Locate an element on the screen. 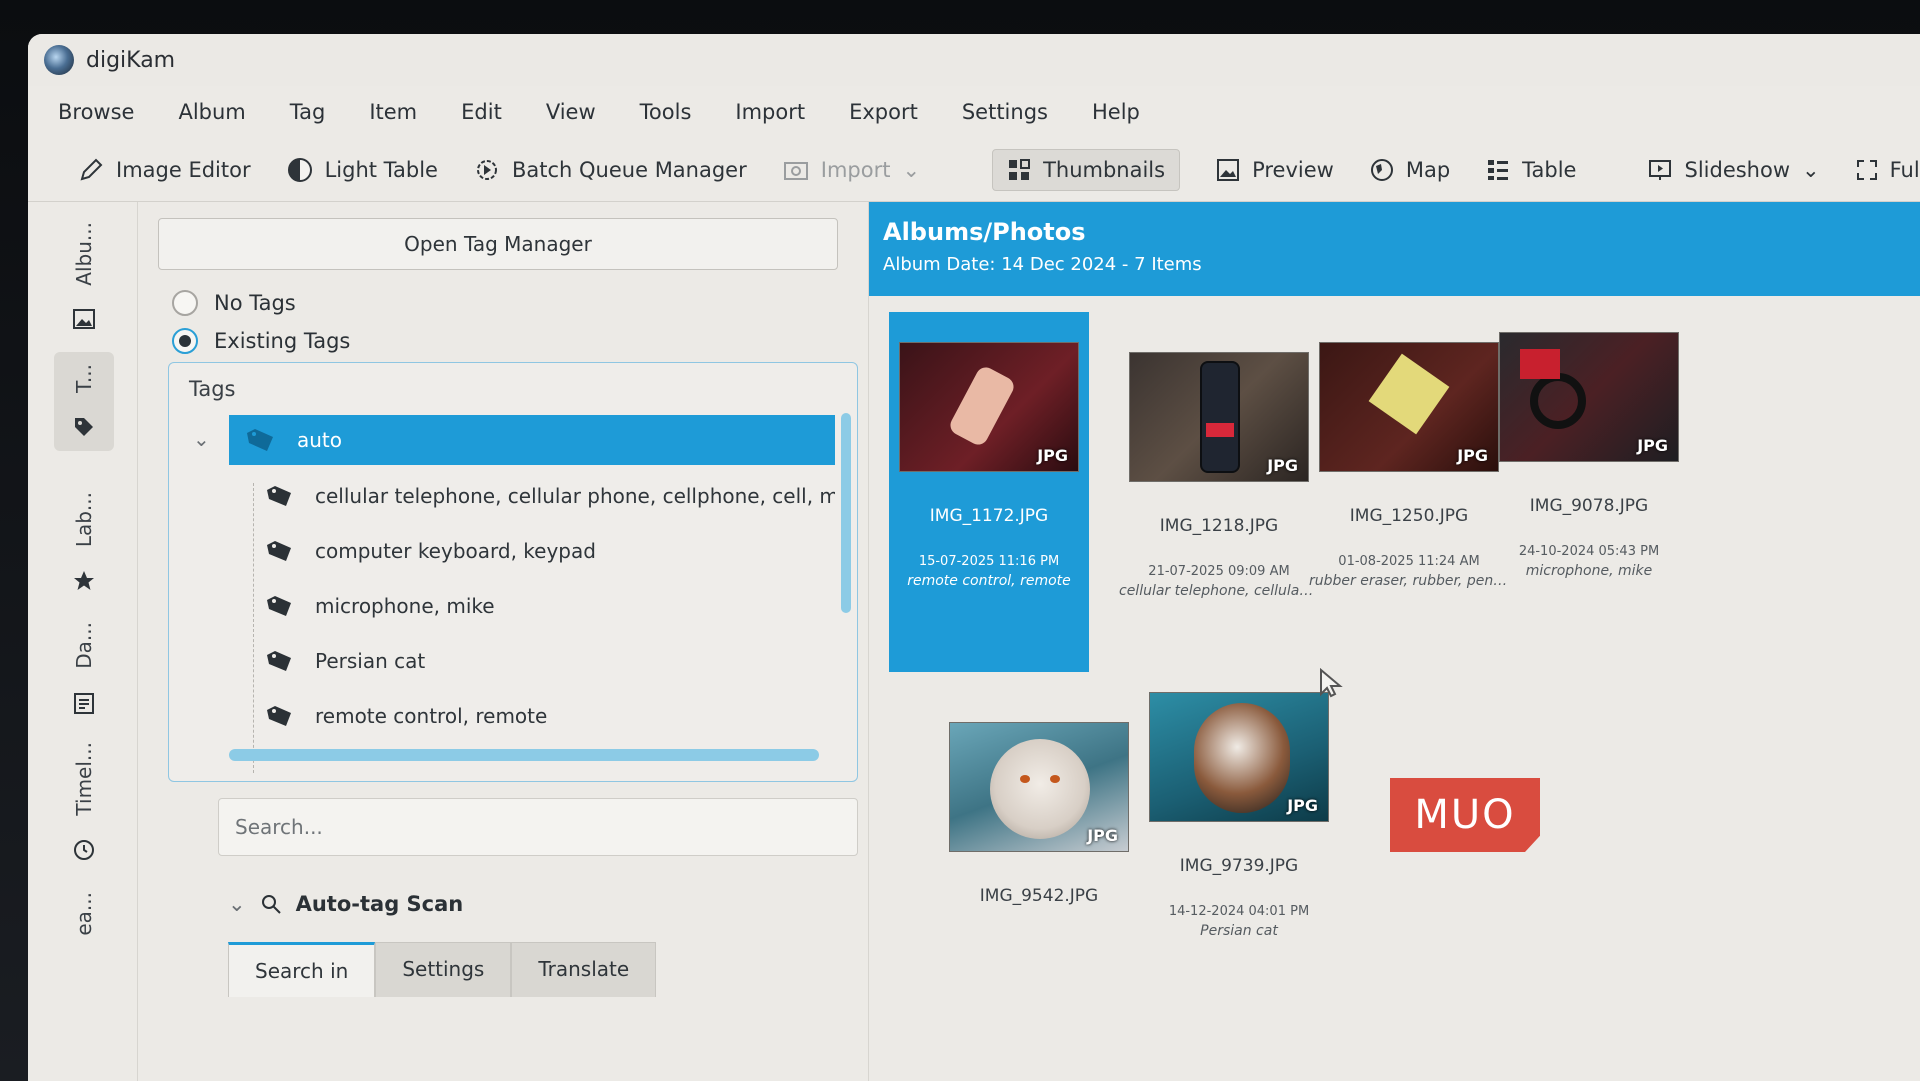 This screenshot has width=1920, height=1081. muo-watermark-logo: MUO is located at coordinates (1465, 815).